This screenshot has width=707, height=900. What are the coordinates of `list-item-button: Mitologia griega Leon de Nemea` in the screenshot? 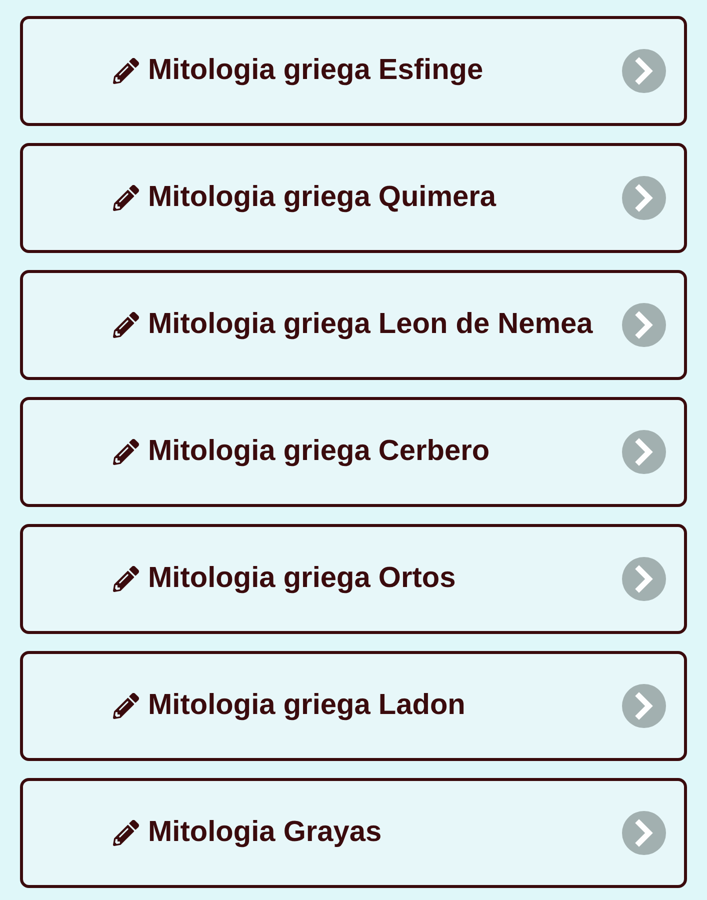 It's located at (353, 325).